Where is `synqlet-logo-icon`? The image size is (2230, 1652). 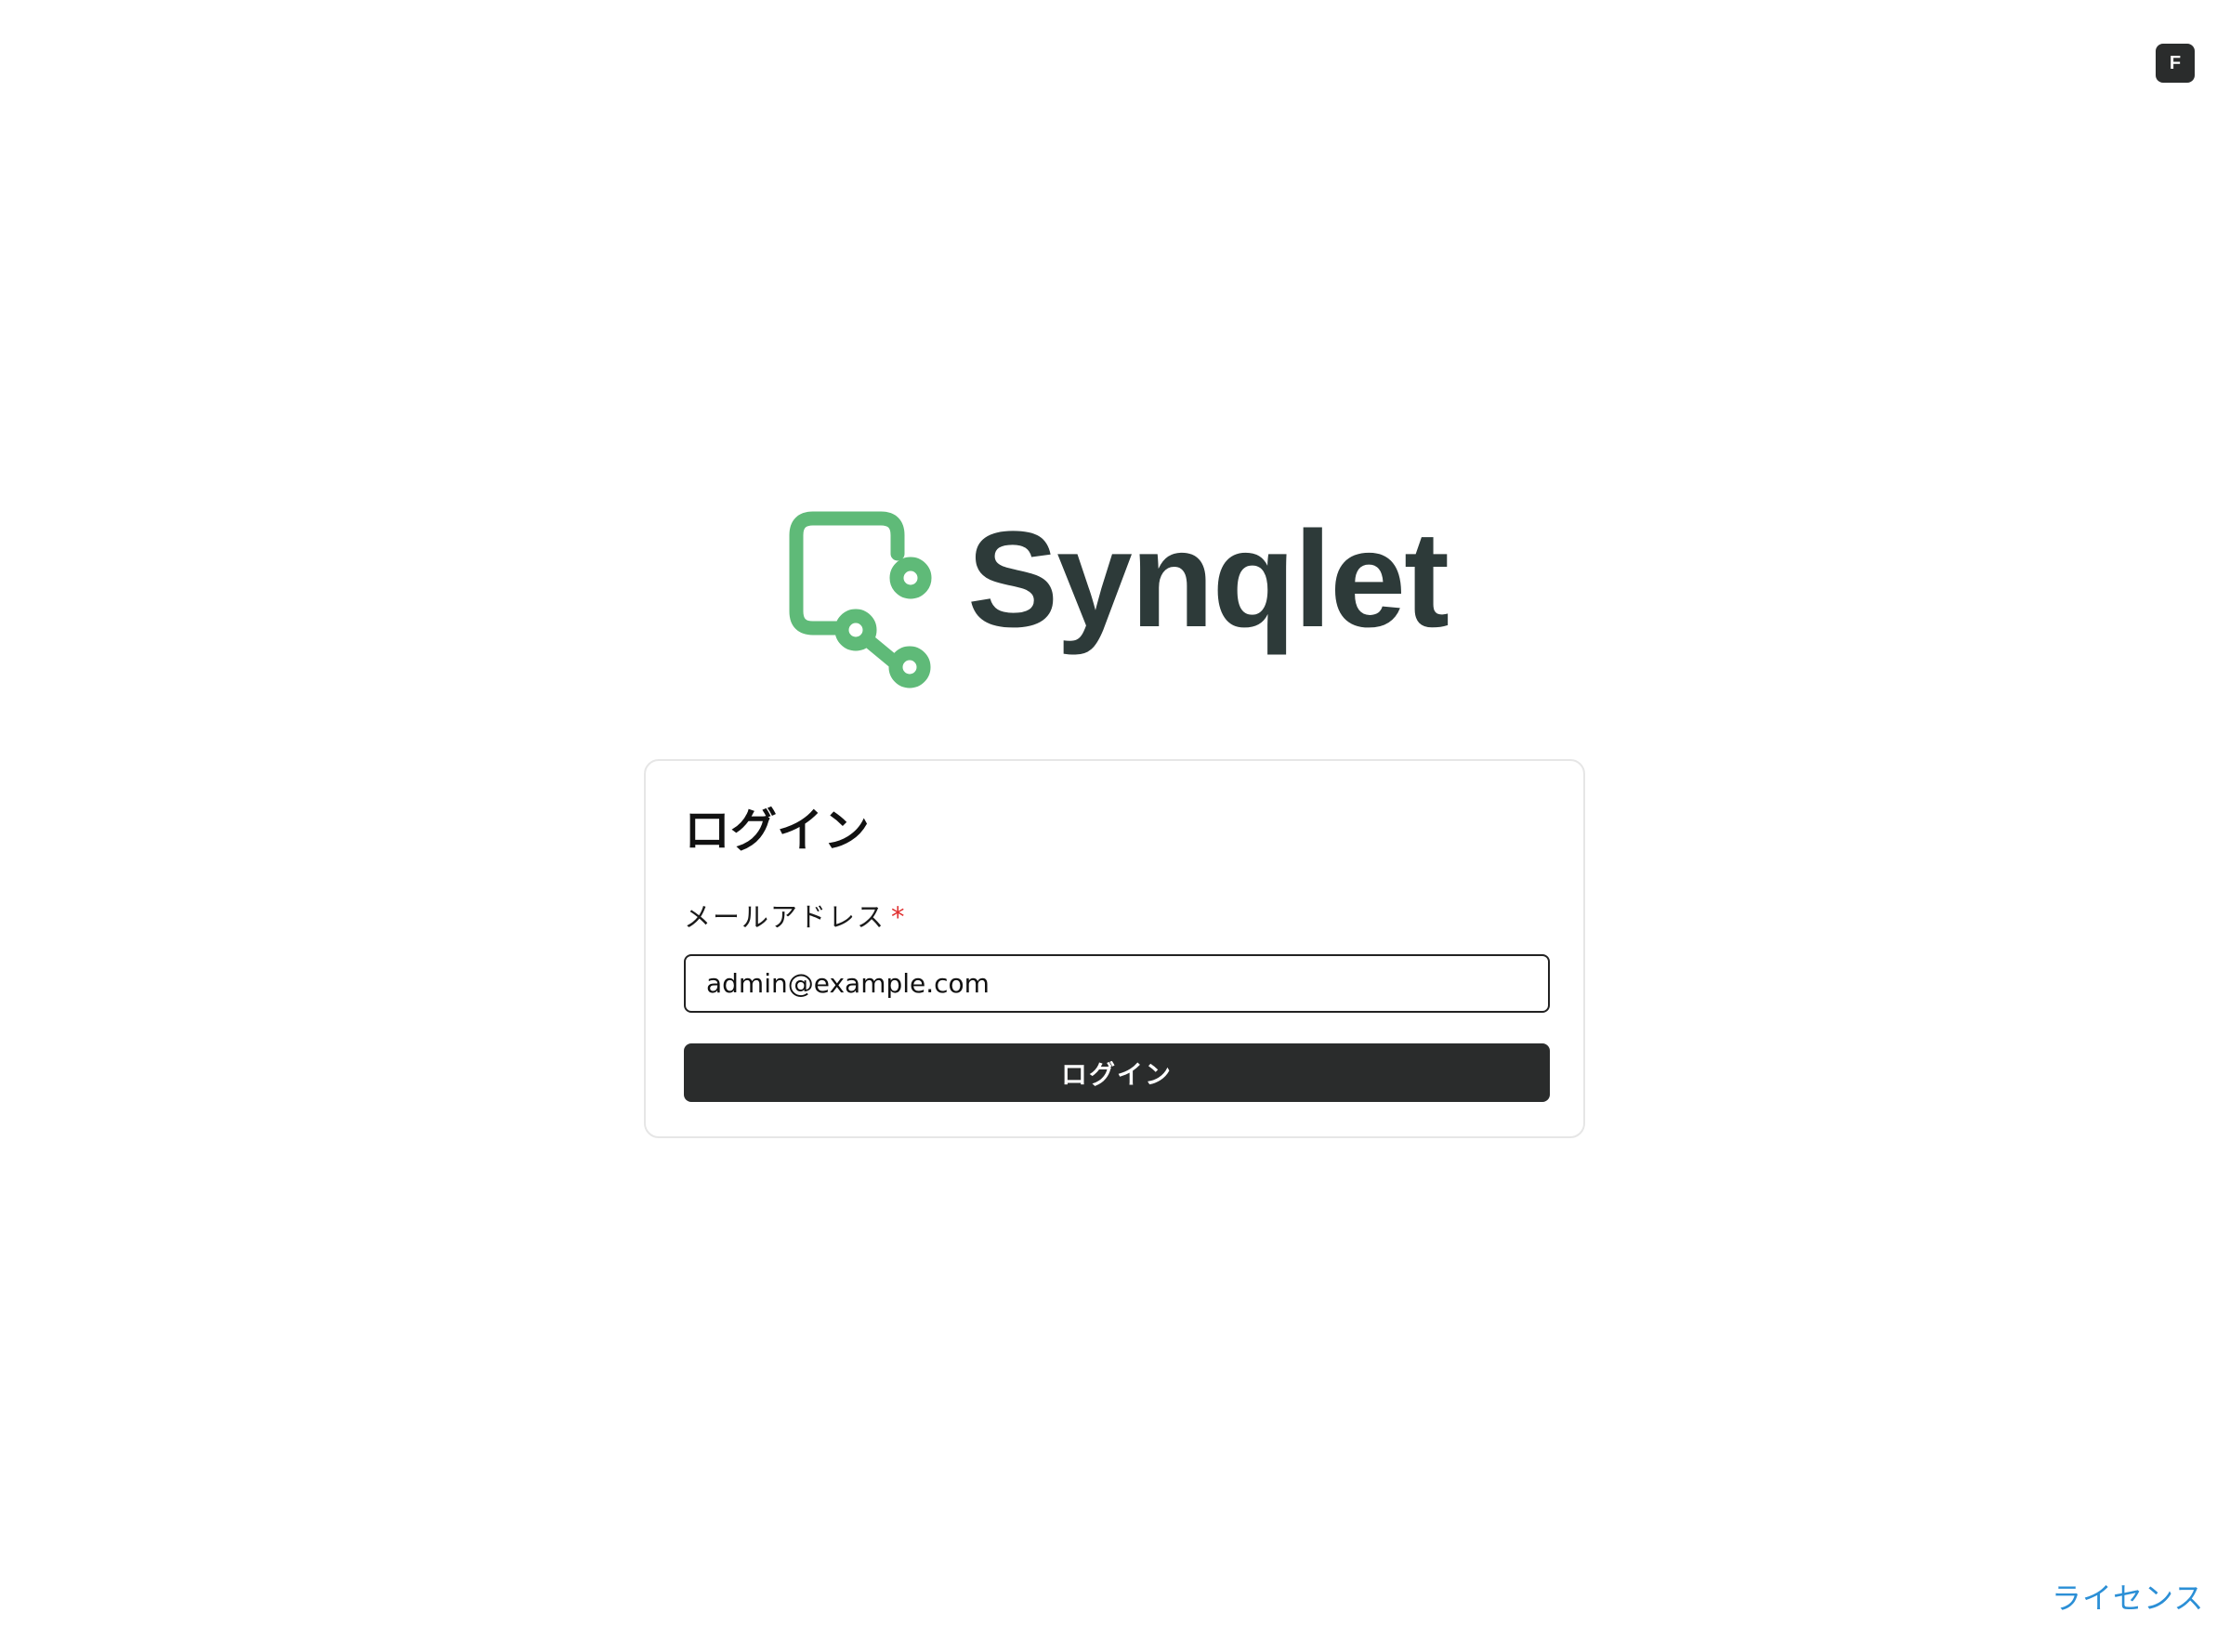
synqlet-logo-icon is located at coordinates (860, 600).